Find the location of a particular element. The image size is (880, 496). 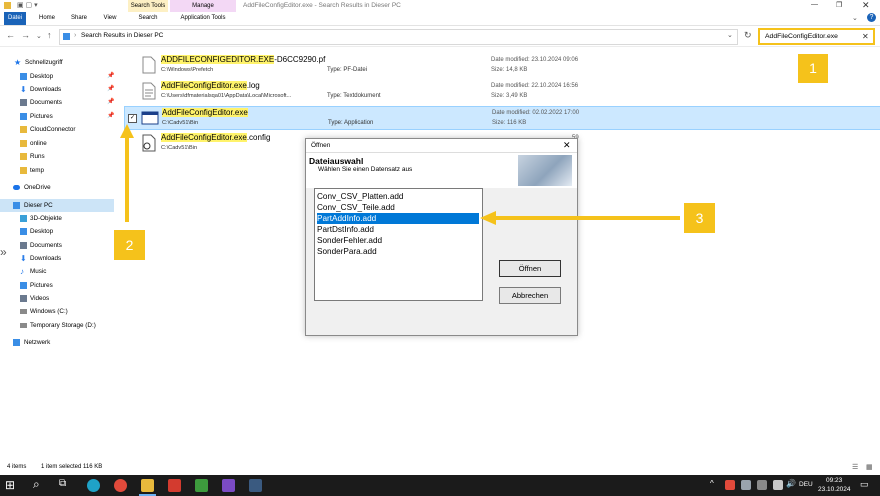

sidebar-item-label: Temporary Storage (D:) is located at coordinates (63, 325).